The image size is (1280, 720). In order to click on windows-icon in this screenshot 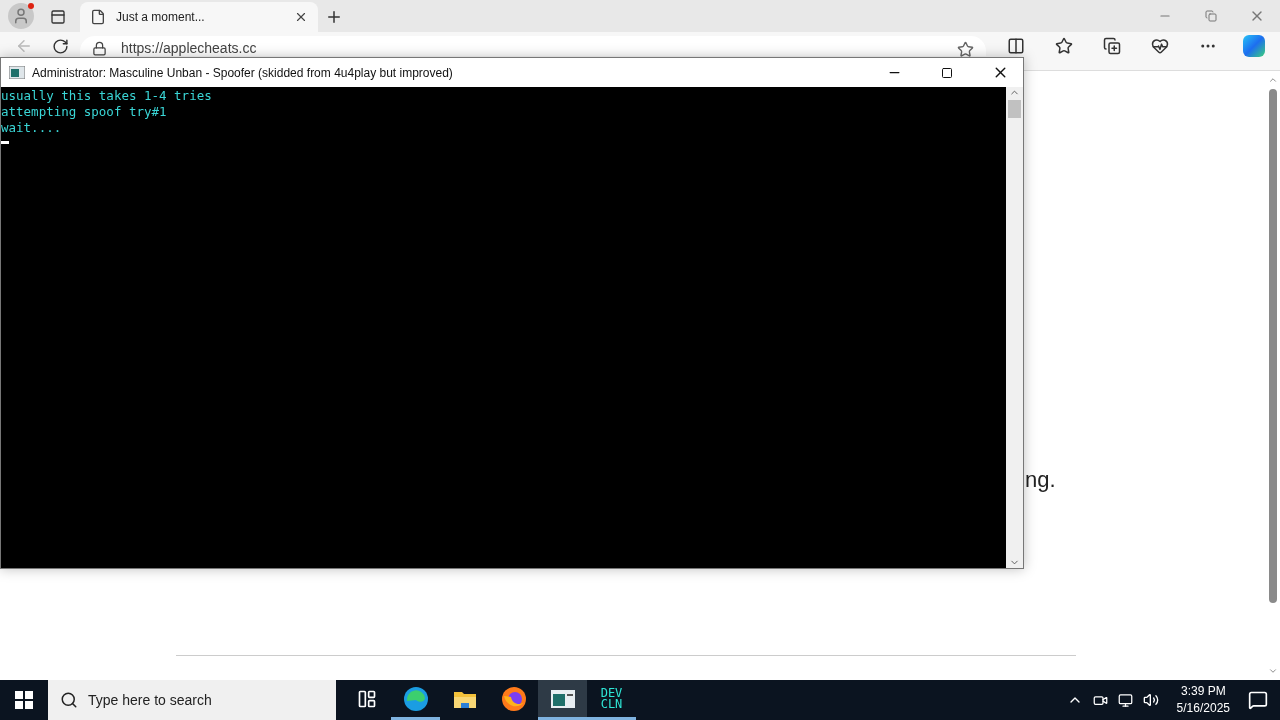, I will do `click(24, 700)`.